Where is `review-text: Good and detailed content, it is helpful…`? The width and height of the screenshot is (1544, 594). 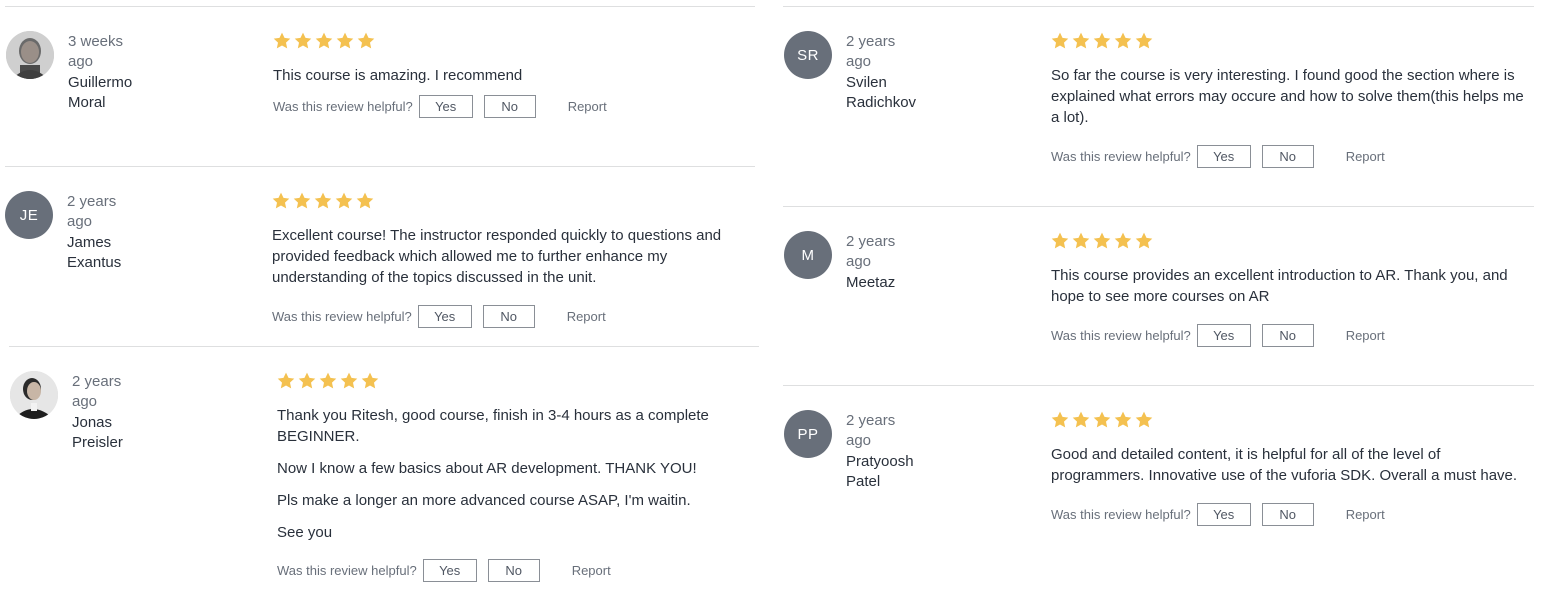 review-text: Good and detailed content, it is helpful… is located at coordinates (1284, 465).